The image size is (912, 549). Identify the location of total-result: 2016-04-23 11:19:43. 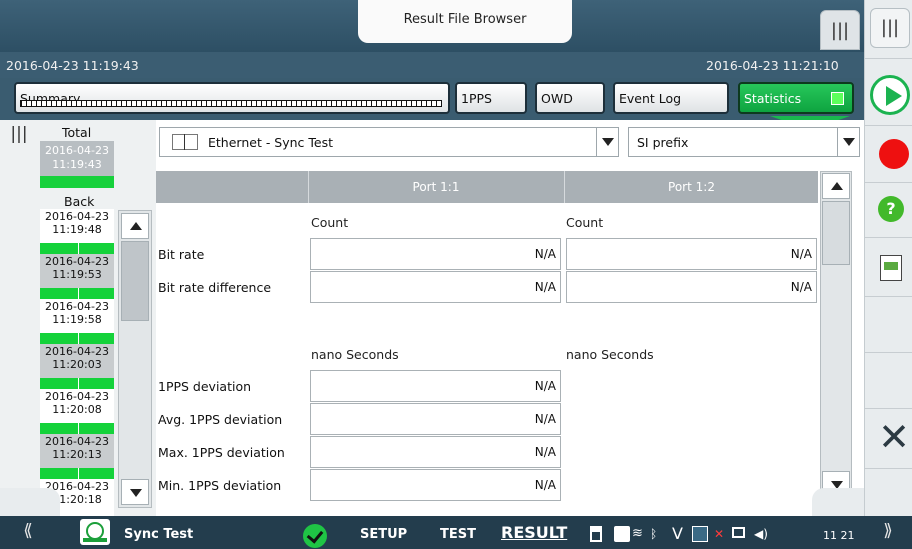
(77, 159).